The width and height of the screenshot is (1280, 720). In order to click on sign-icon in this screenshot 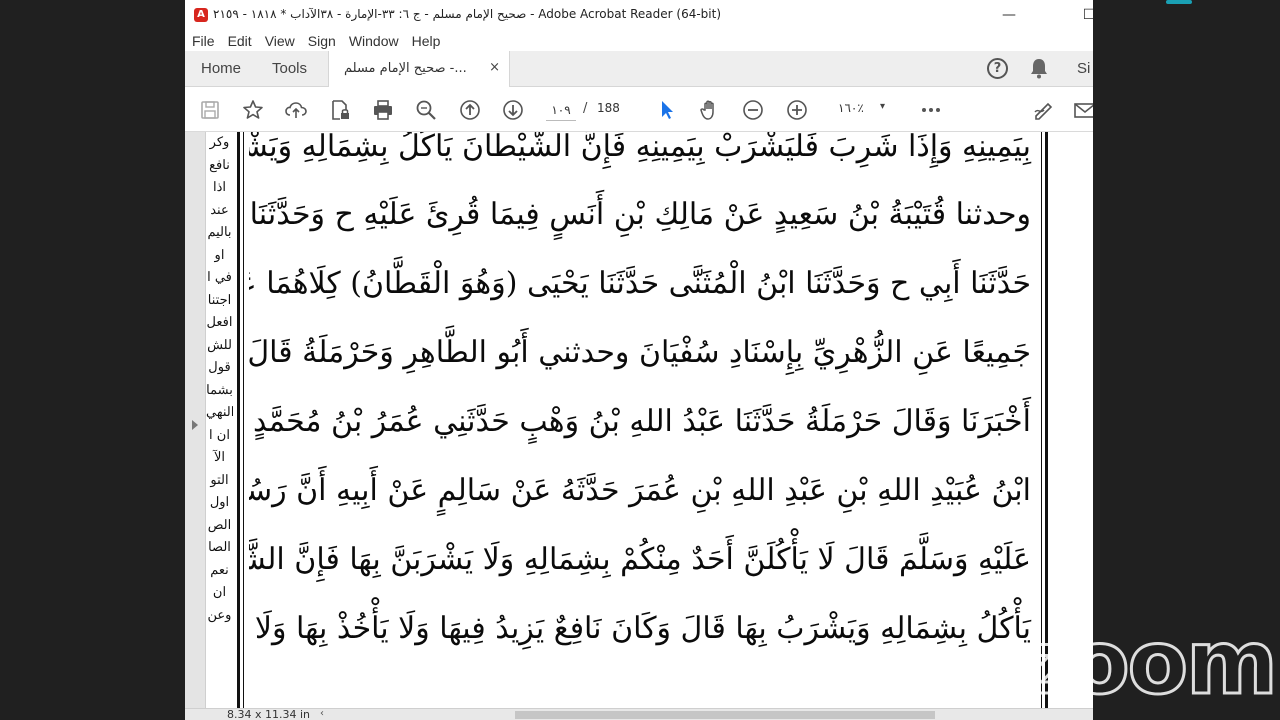, I will do `click(1044, 110)`.